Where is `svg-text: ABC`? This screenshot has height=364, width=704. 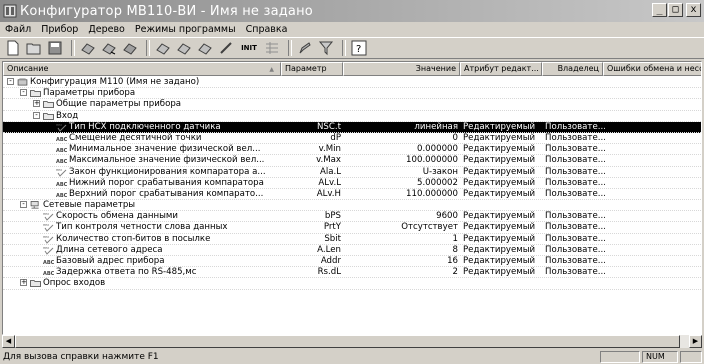 svg-text: ABC is located at coordinates (61, 185).